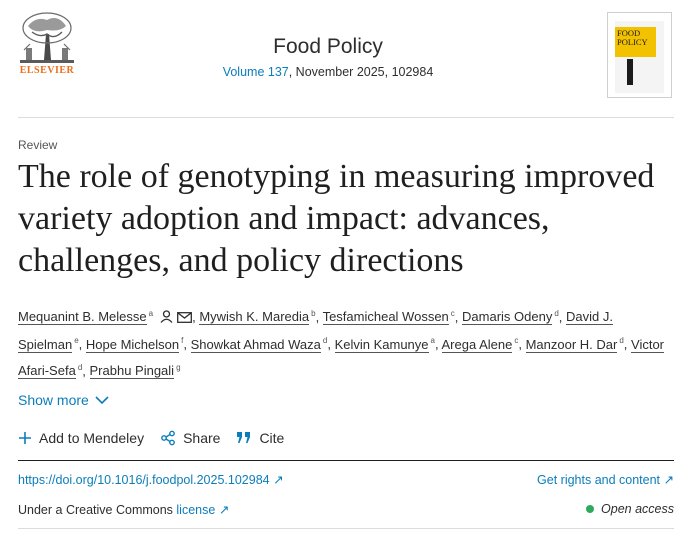 This screenshot has width=696, height=538. I want to click on quote-icon, so click(244, 437).